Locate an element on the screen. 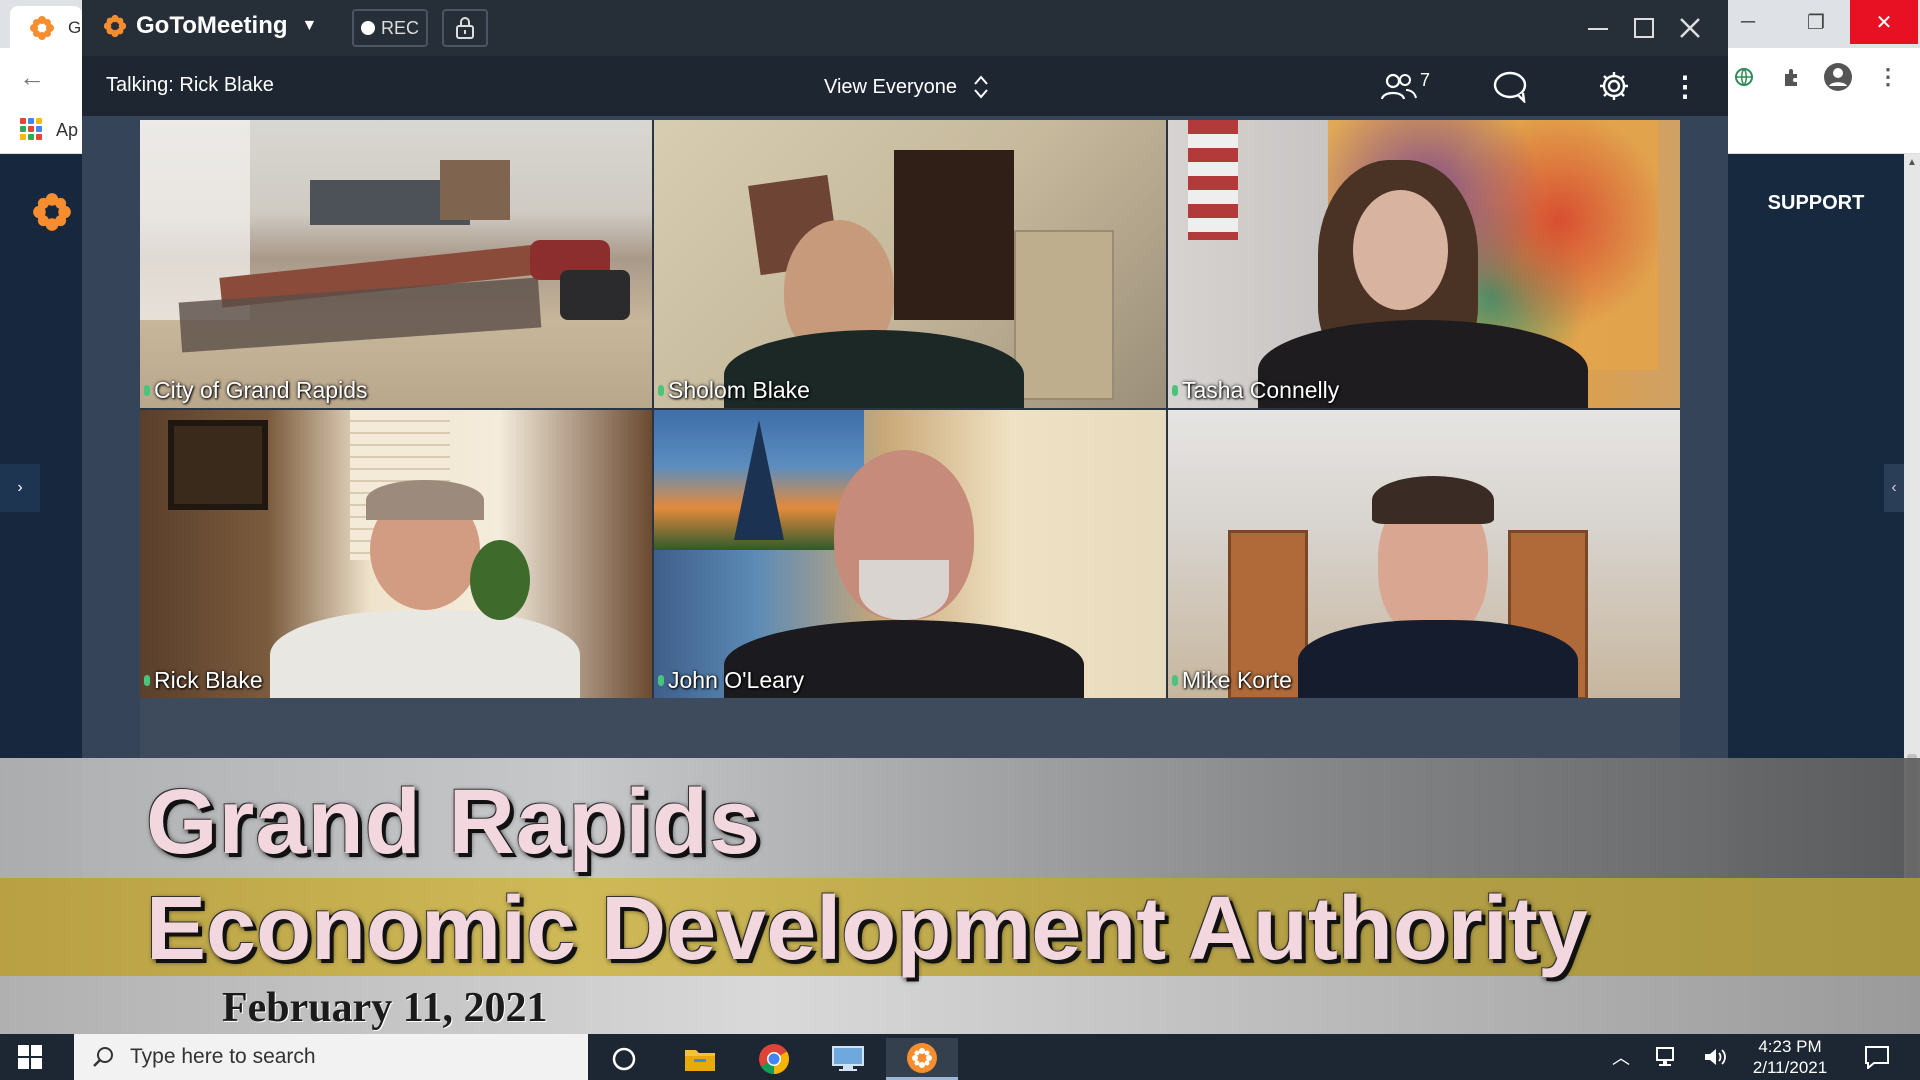 This screenshot has height=1080, width=1920. maximize-icon is located at coordinates (1644, 28).